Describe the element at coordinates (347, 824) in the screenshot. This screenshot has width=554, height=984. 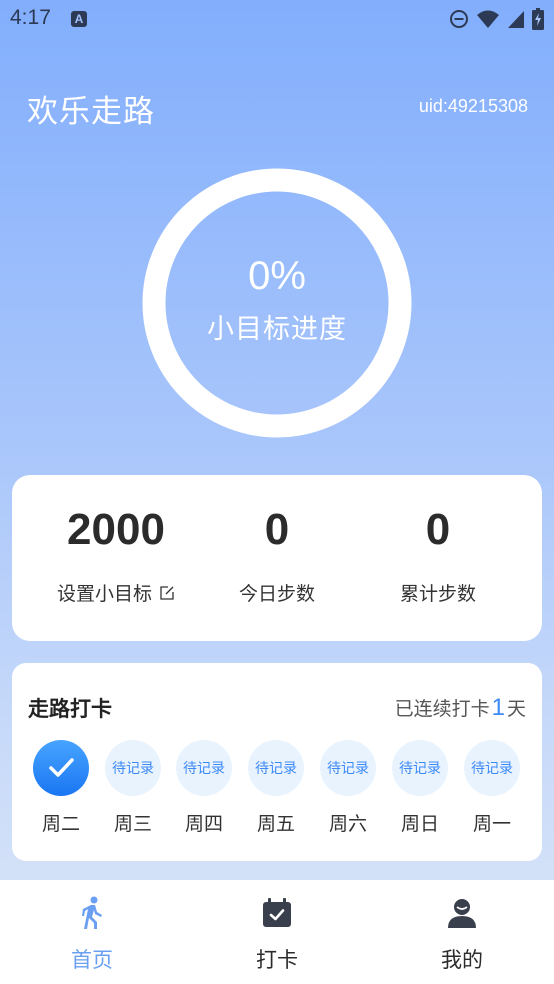
I see `day-label: 周六` at that location.